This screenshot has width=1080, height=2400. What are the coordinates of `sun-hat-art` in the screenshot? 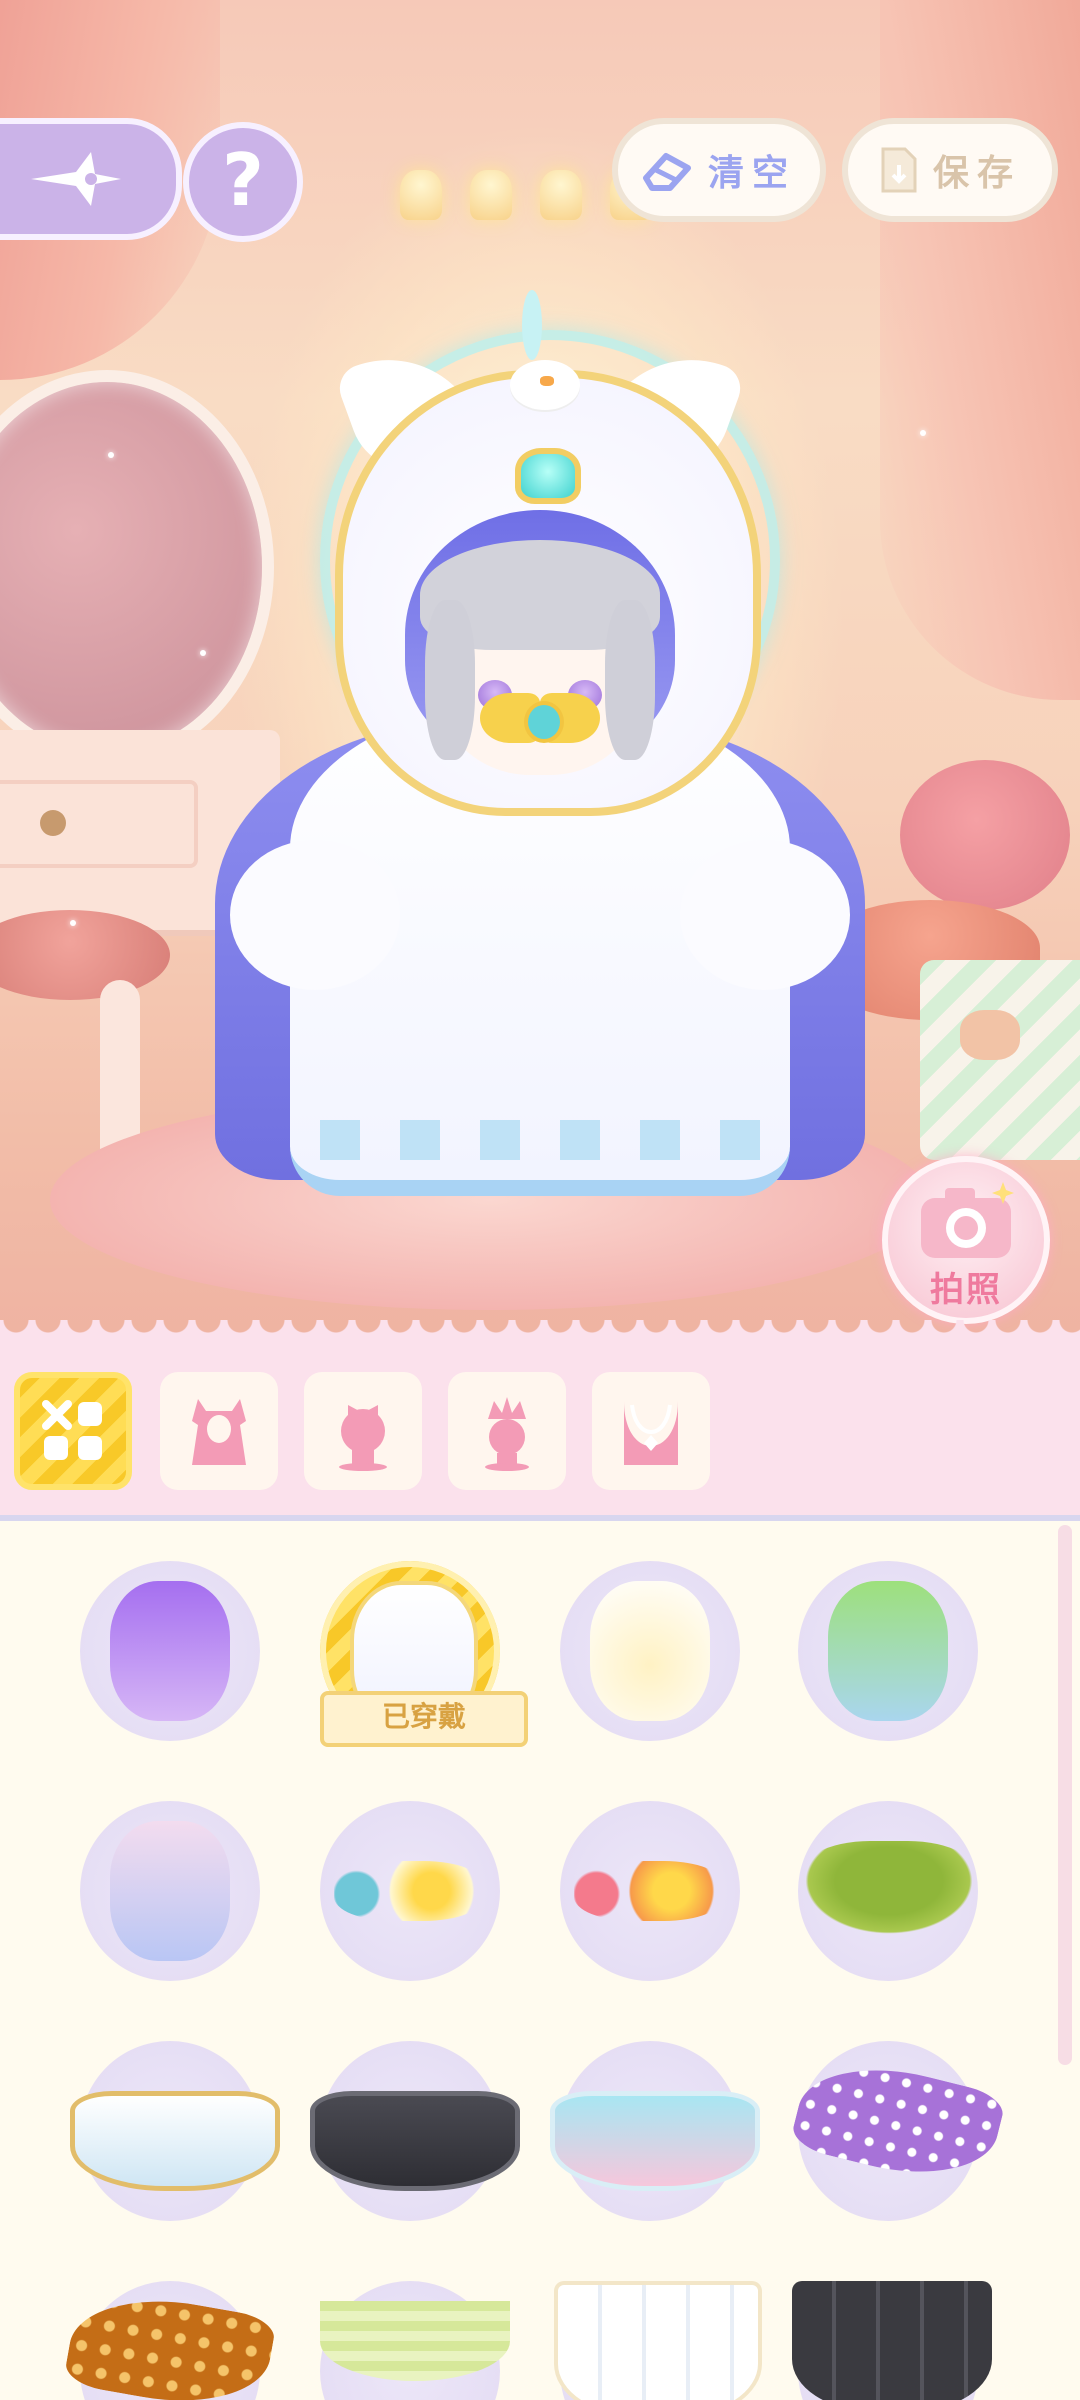 It's located at (889, 1891).